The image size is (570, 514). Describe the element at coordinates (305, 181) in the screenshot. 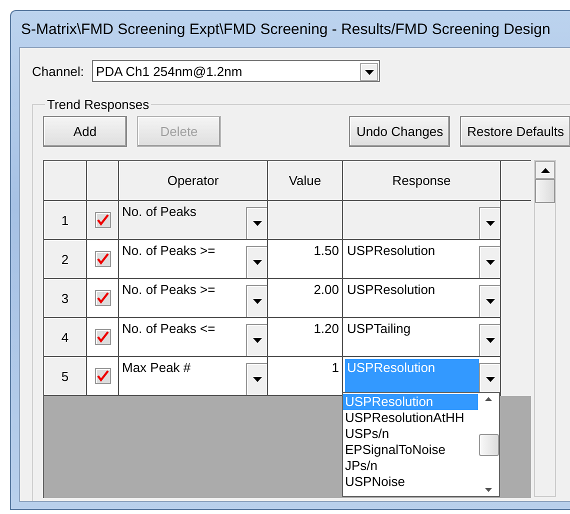

I see `column-header: Value` at that location.